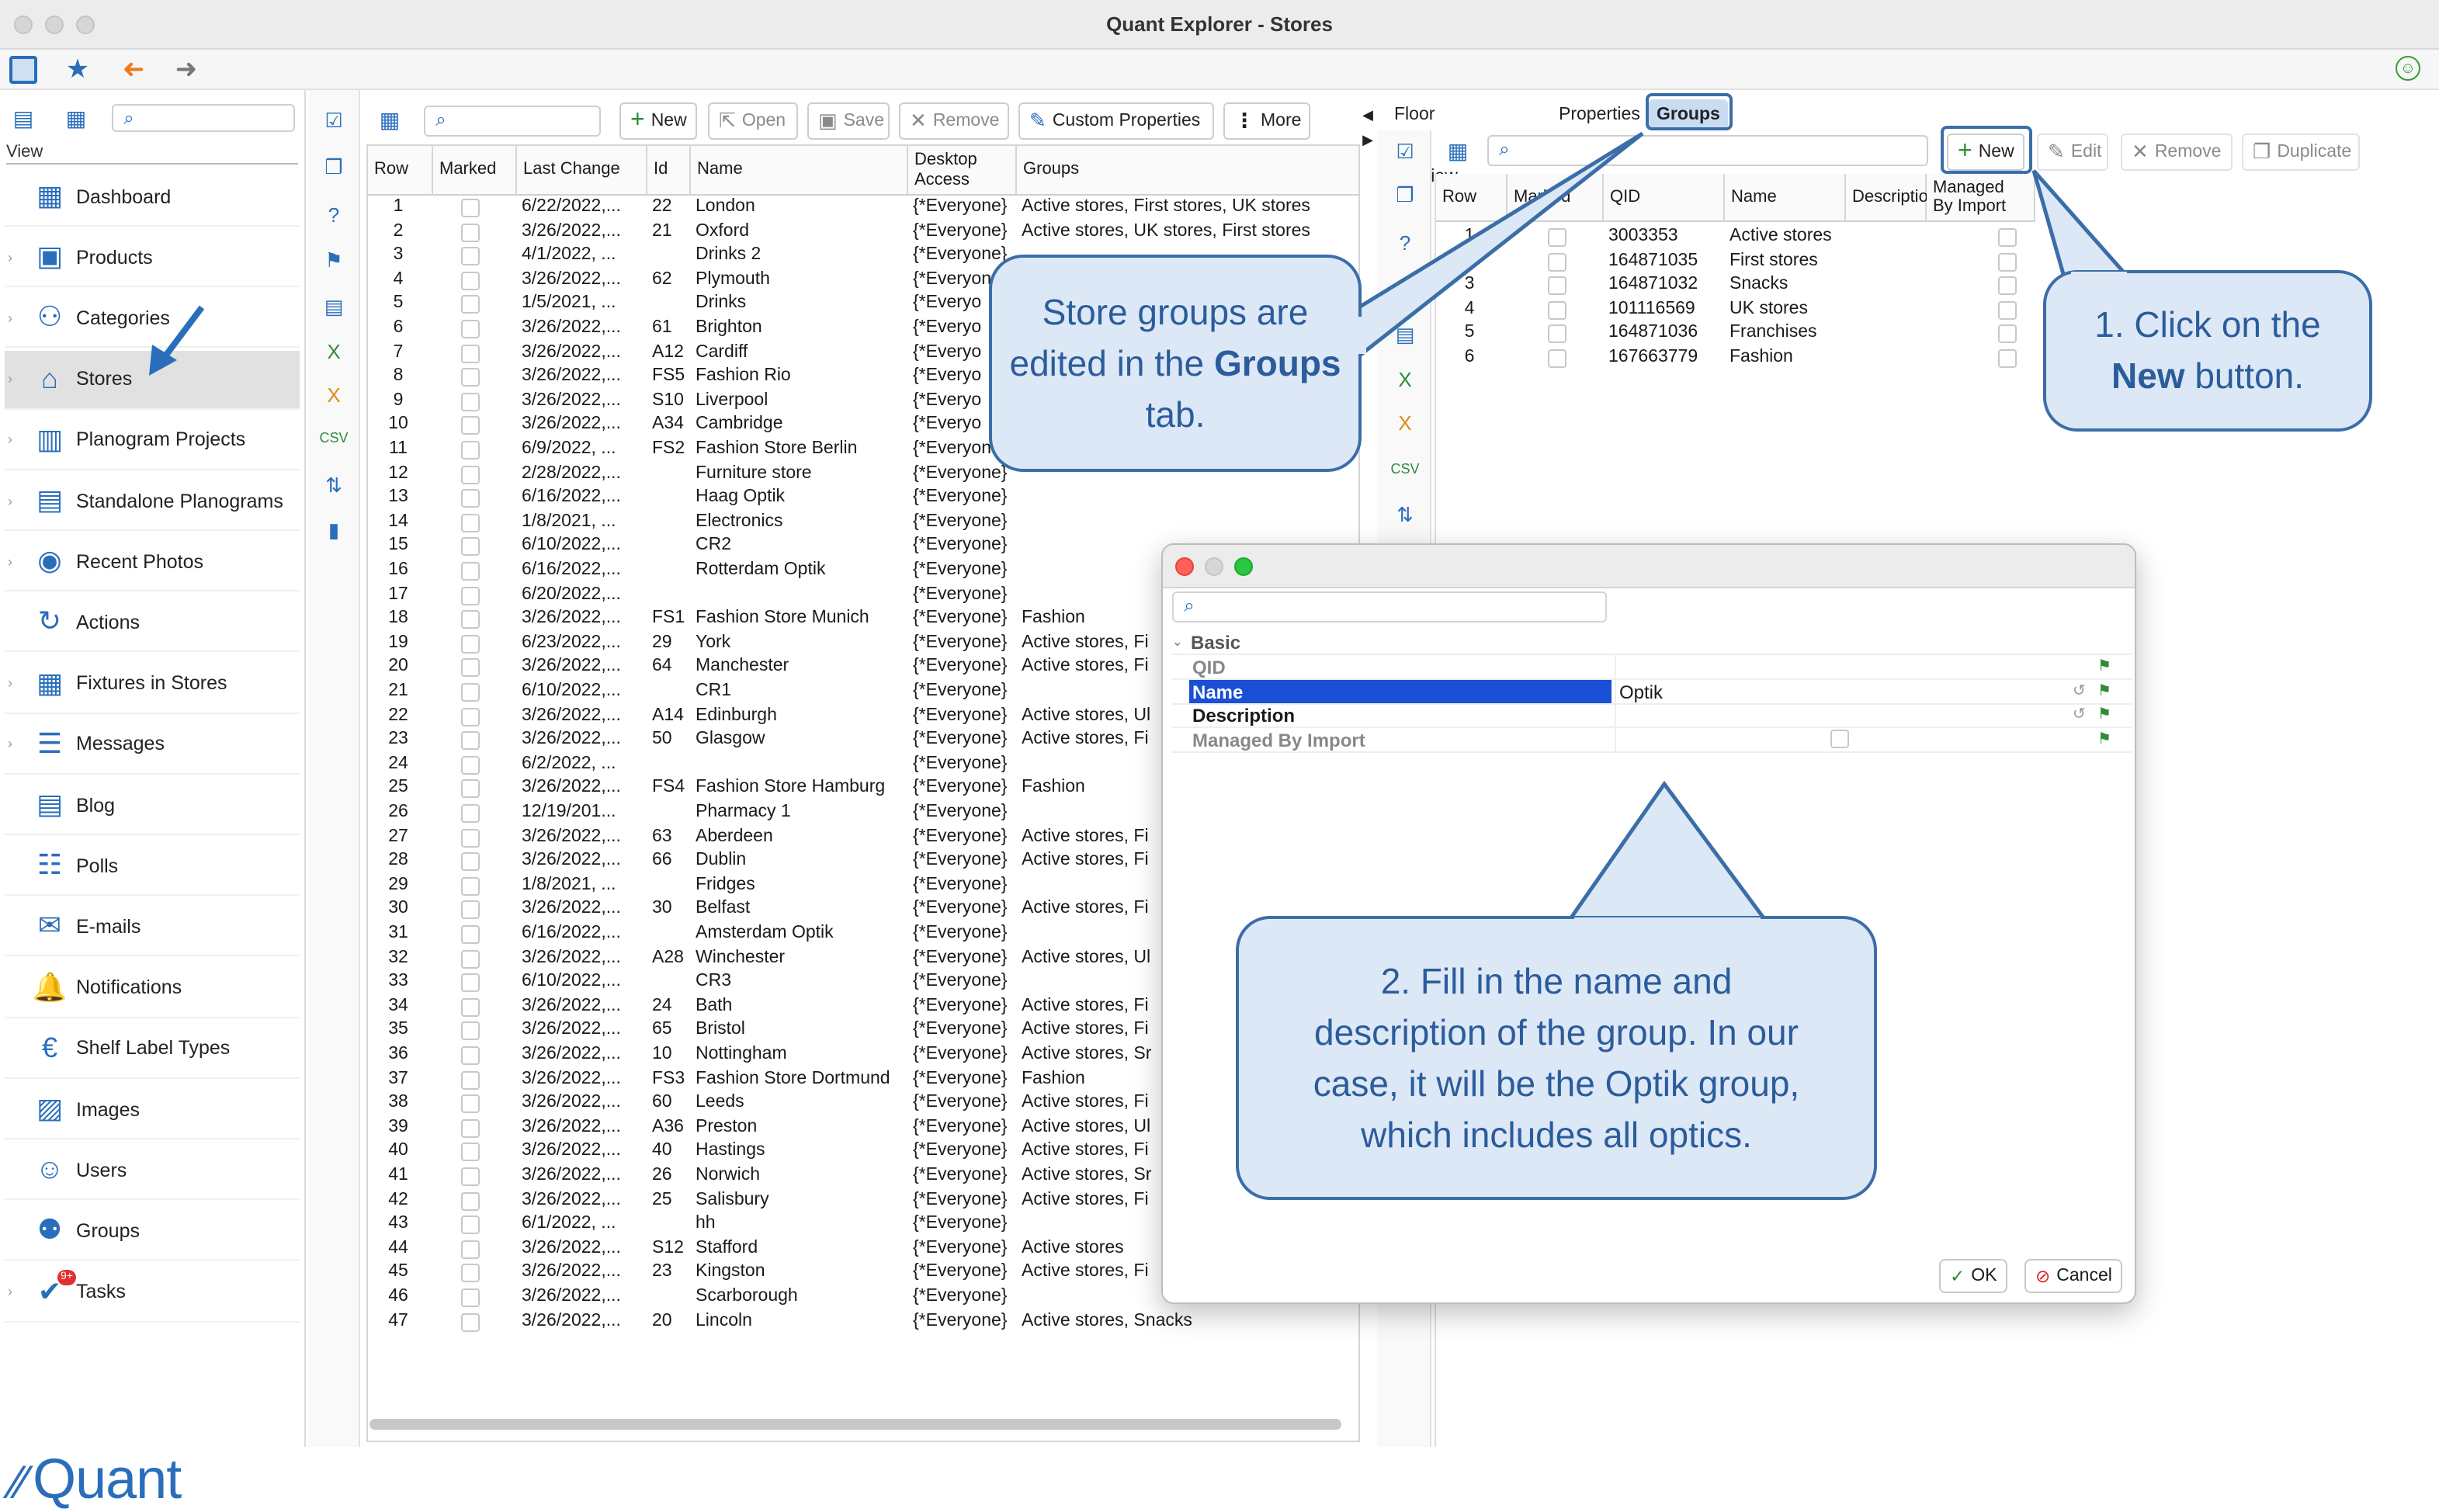 The image size is (2439, 1512). I want to click on back-arrow-icon: ➜, so click(133, 69).